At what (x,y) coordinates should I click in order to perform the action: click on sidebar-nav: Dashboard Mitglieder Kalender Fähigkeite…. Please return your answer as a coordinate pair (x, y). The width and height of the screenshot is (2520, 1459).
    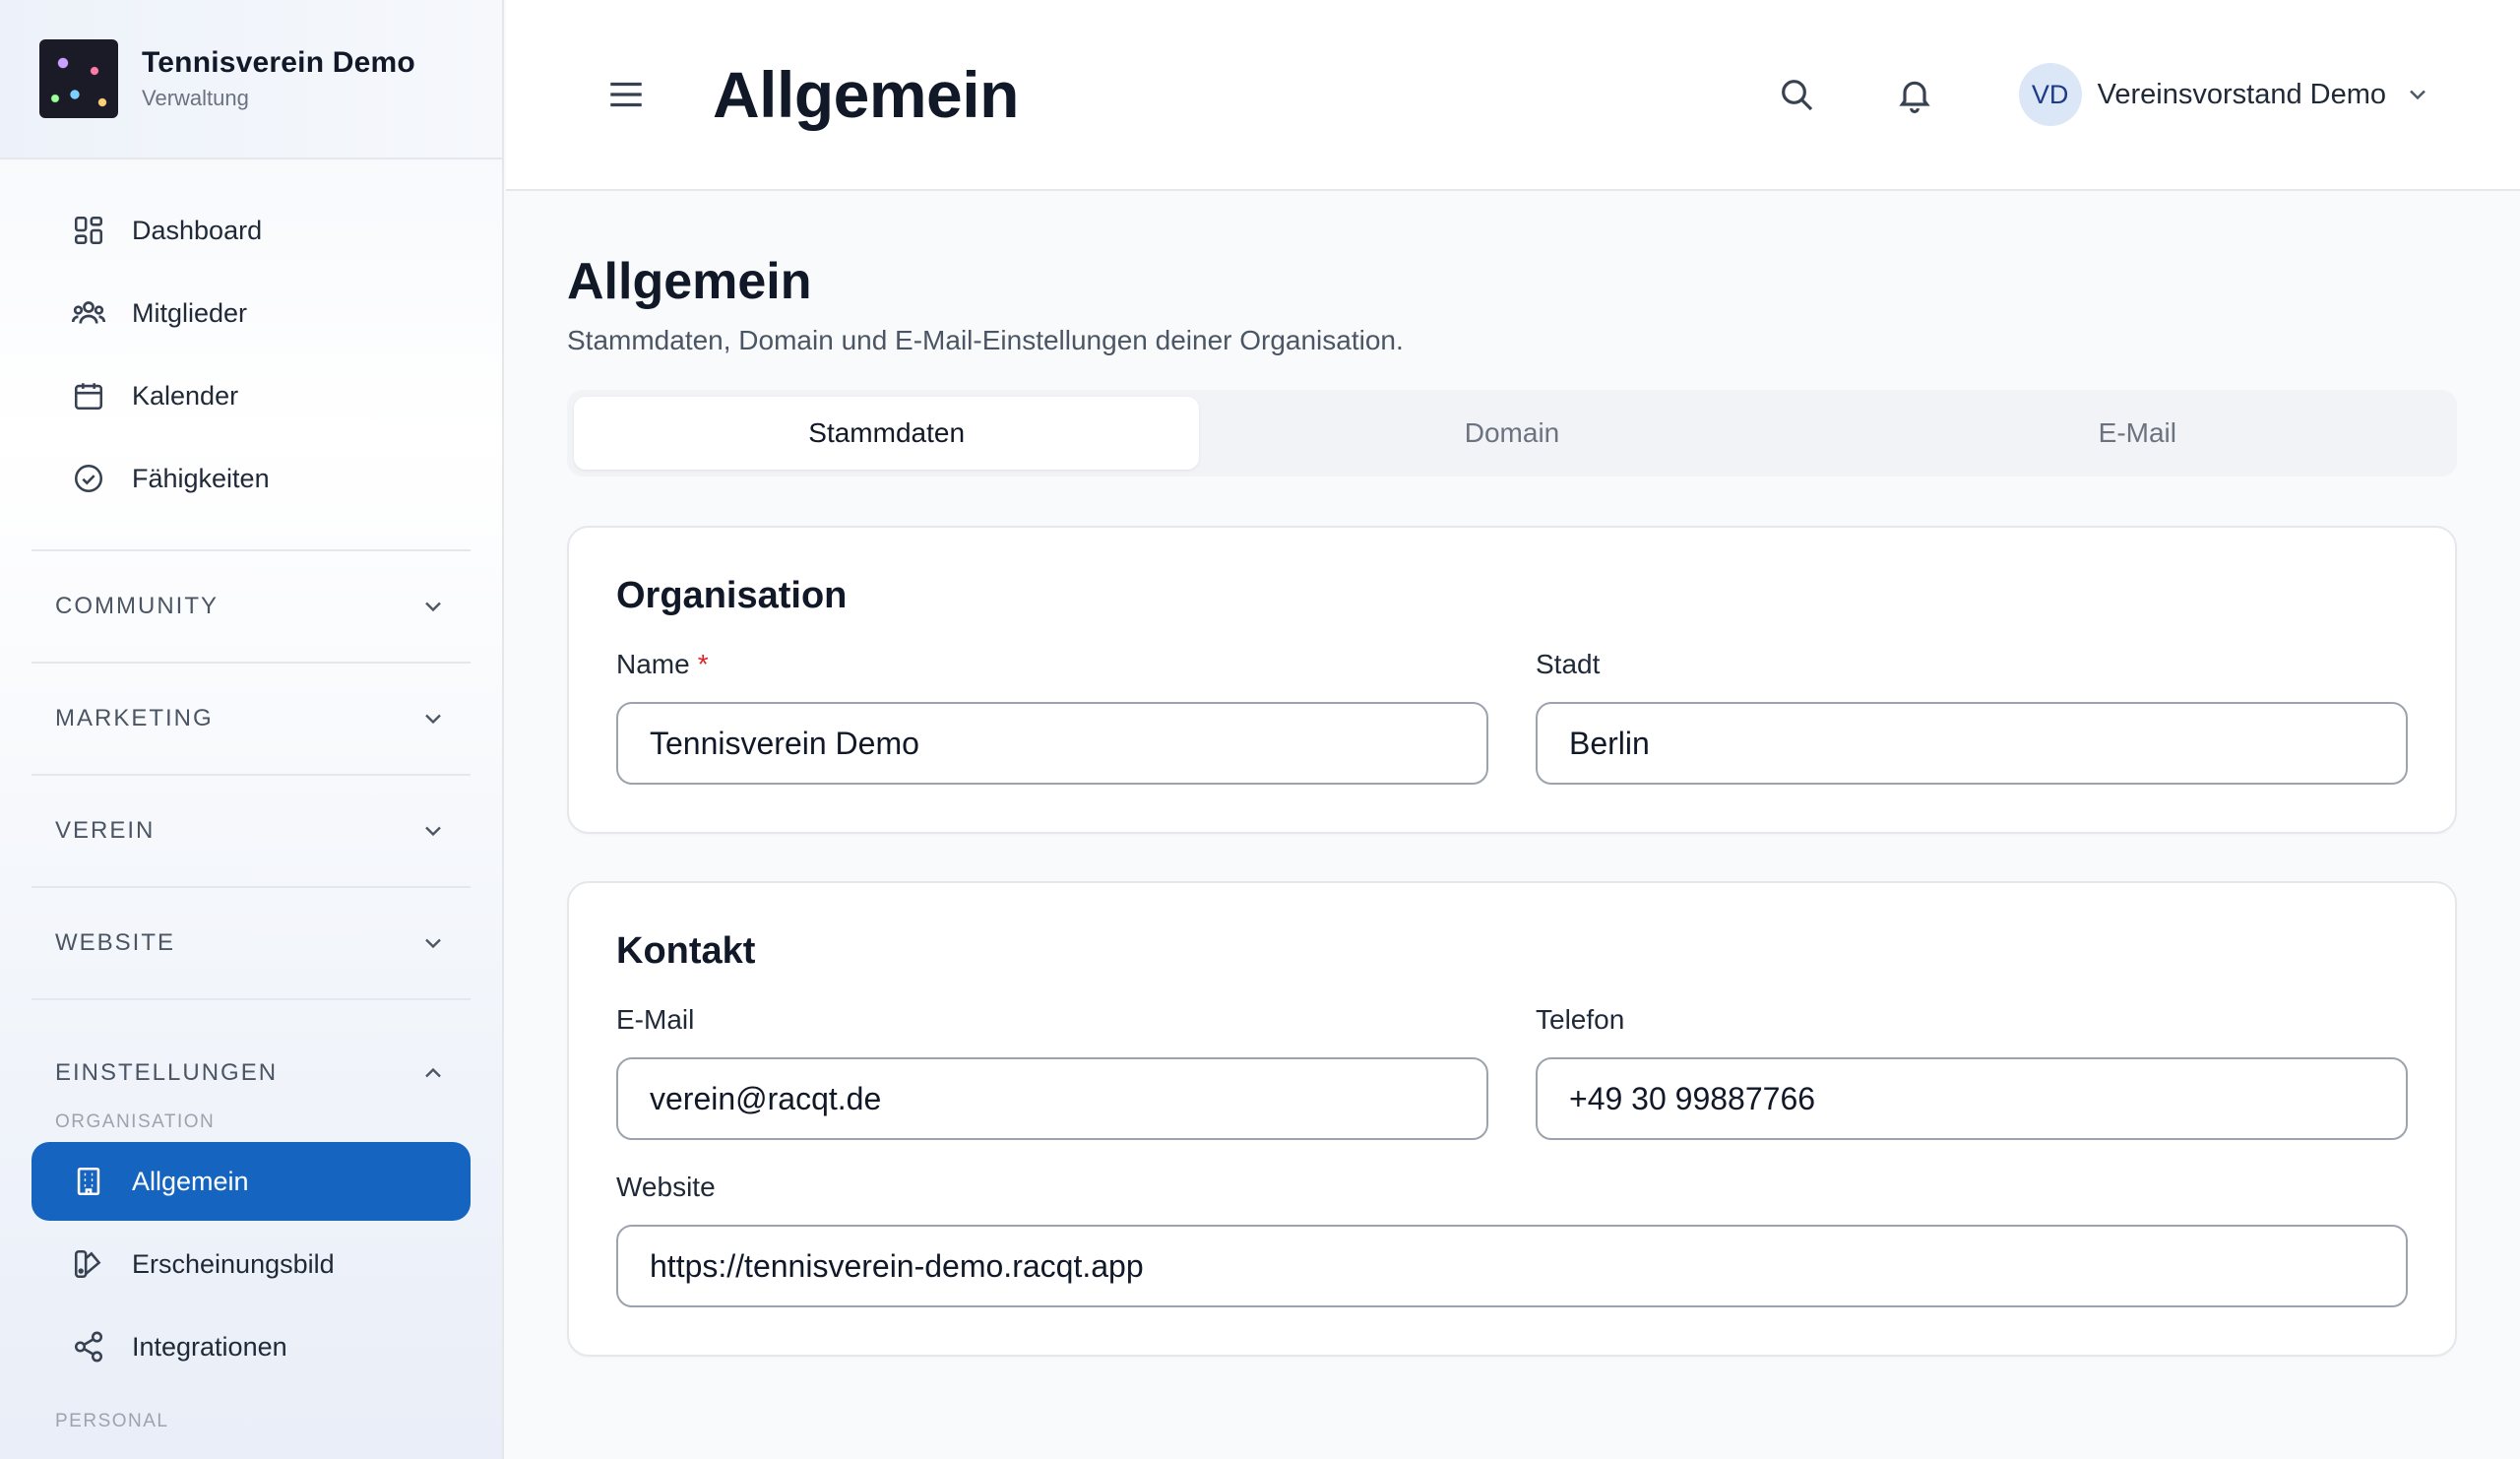
    Looking at the image, I should click on (251, 338).